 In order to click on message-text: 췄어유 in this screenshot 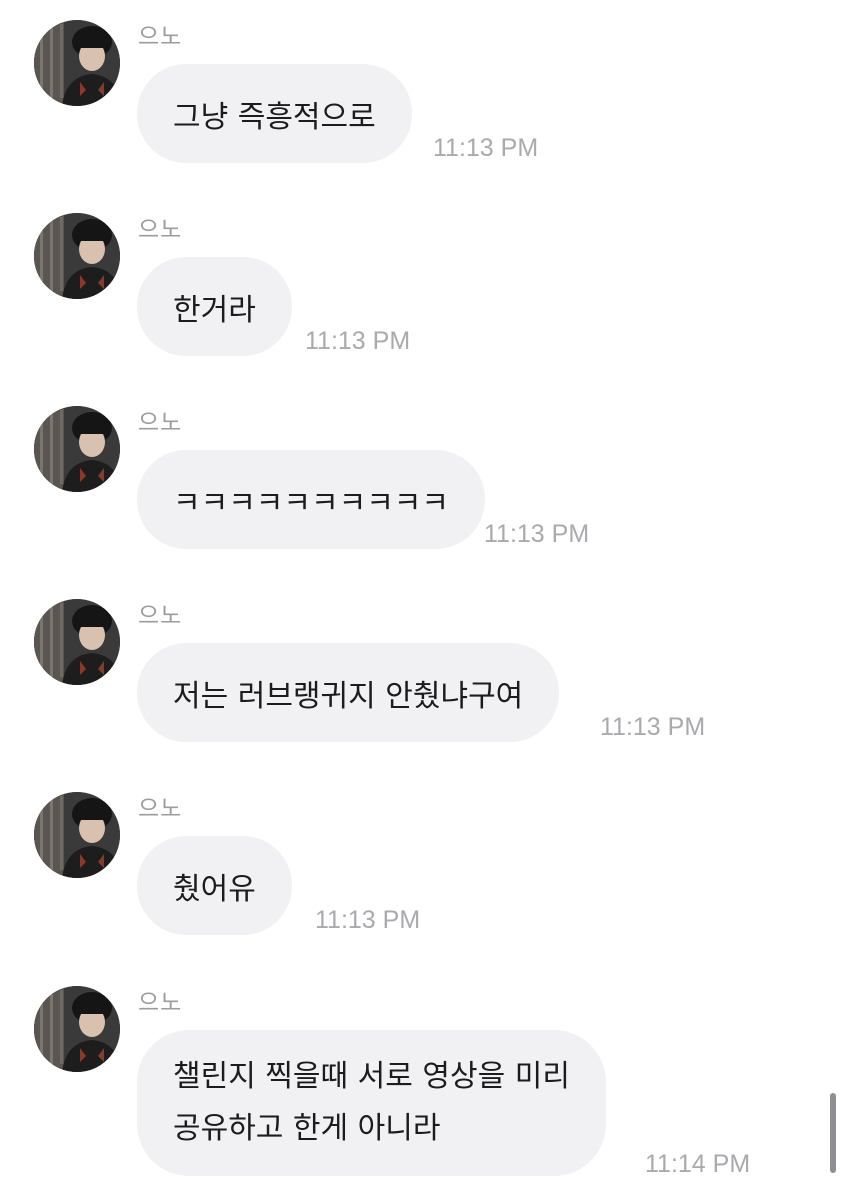, I will do `click(214, 889)`.